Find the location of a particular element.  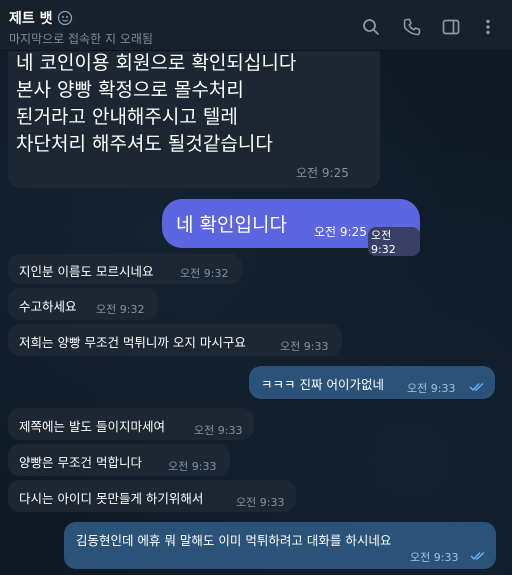

message-outgoing: 김동현인데 에휴 뭐 말해도 이미 먹튀하려고 대화를 하시네요 오전 9:33 is located at coordinates (280, 545).